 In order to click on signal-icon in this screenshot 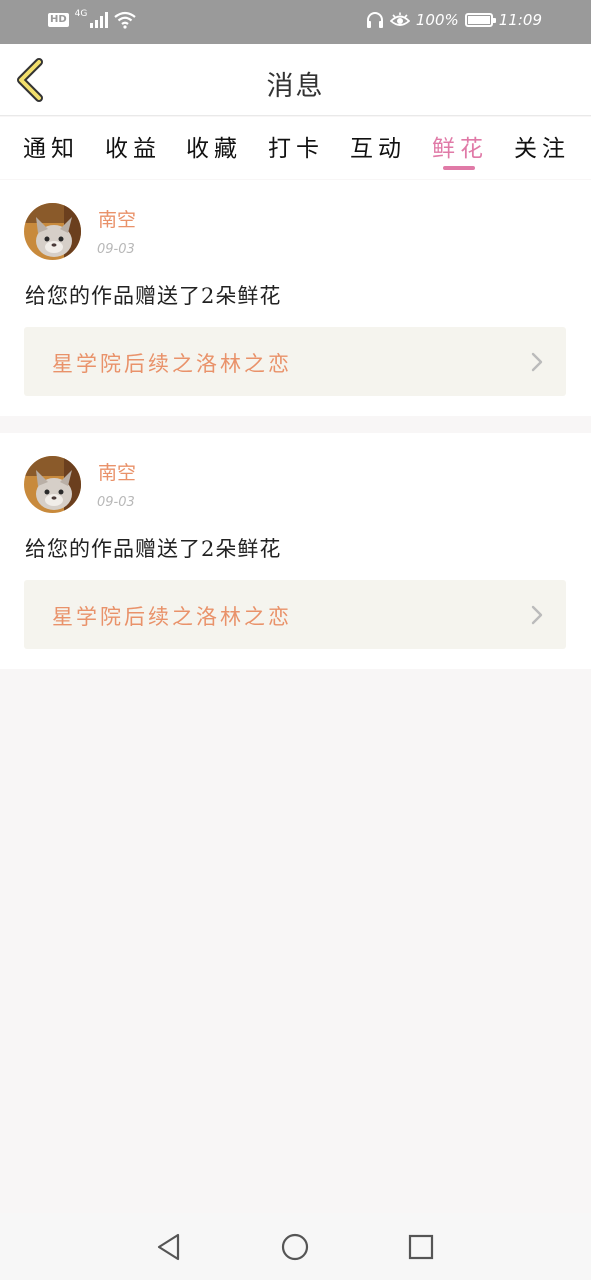, I will do `click(99, 20)`.